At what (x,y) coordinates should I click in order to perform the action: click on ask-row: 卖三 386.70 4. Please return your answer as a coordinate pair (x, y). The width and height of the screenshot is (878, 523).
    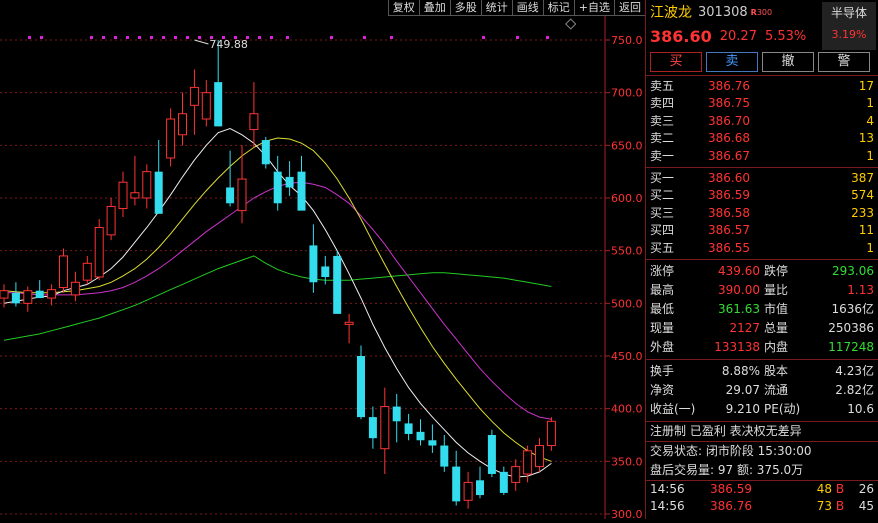
    Looking at the image, I should click on (762, 121).